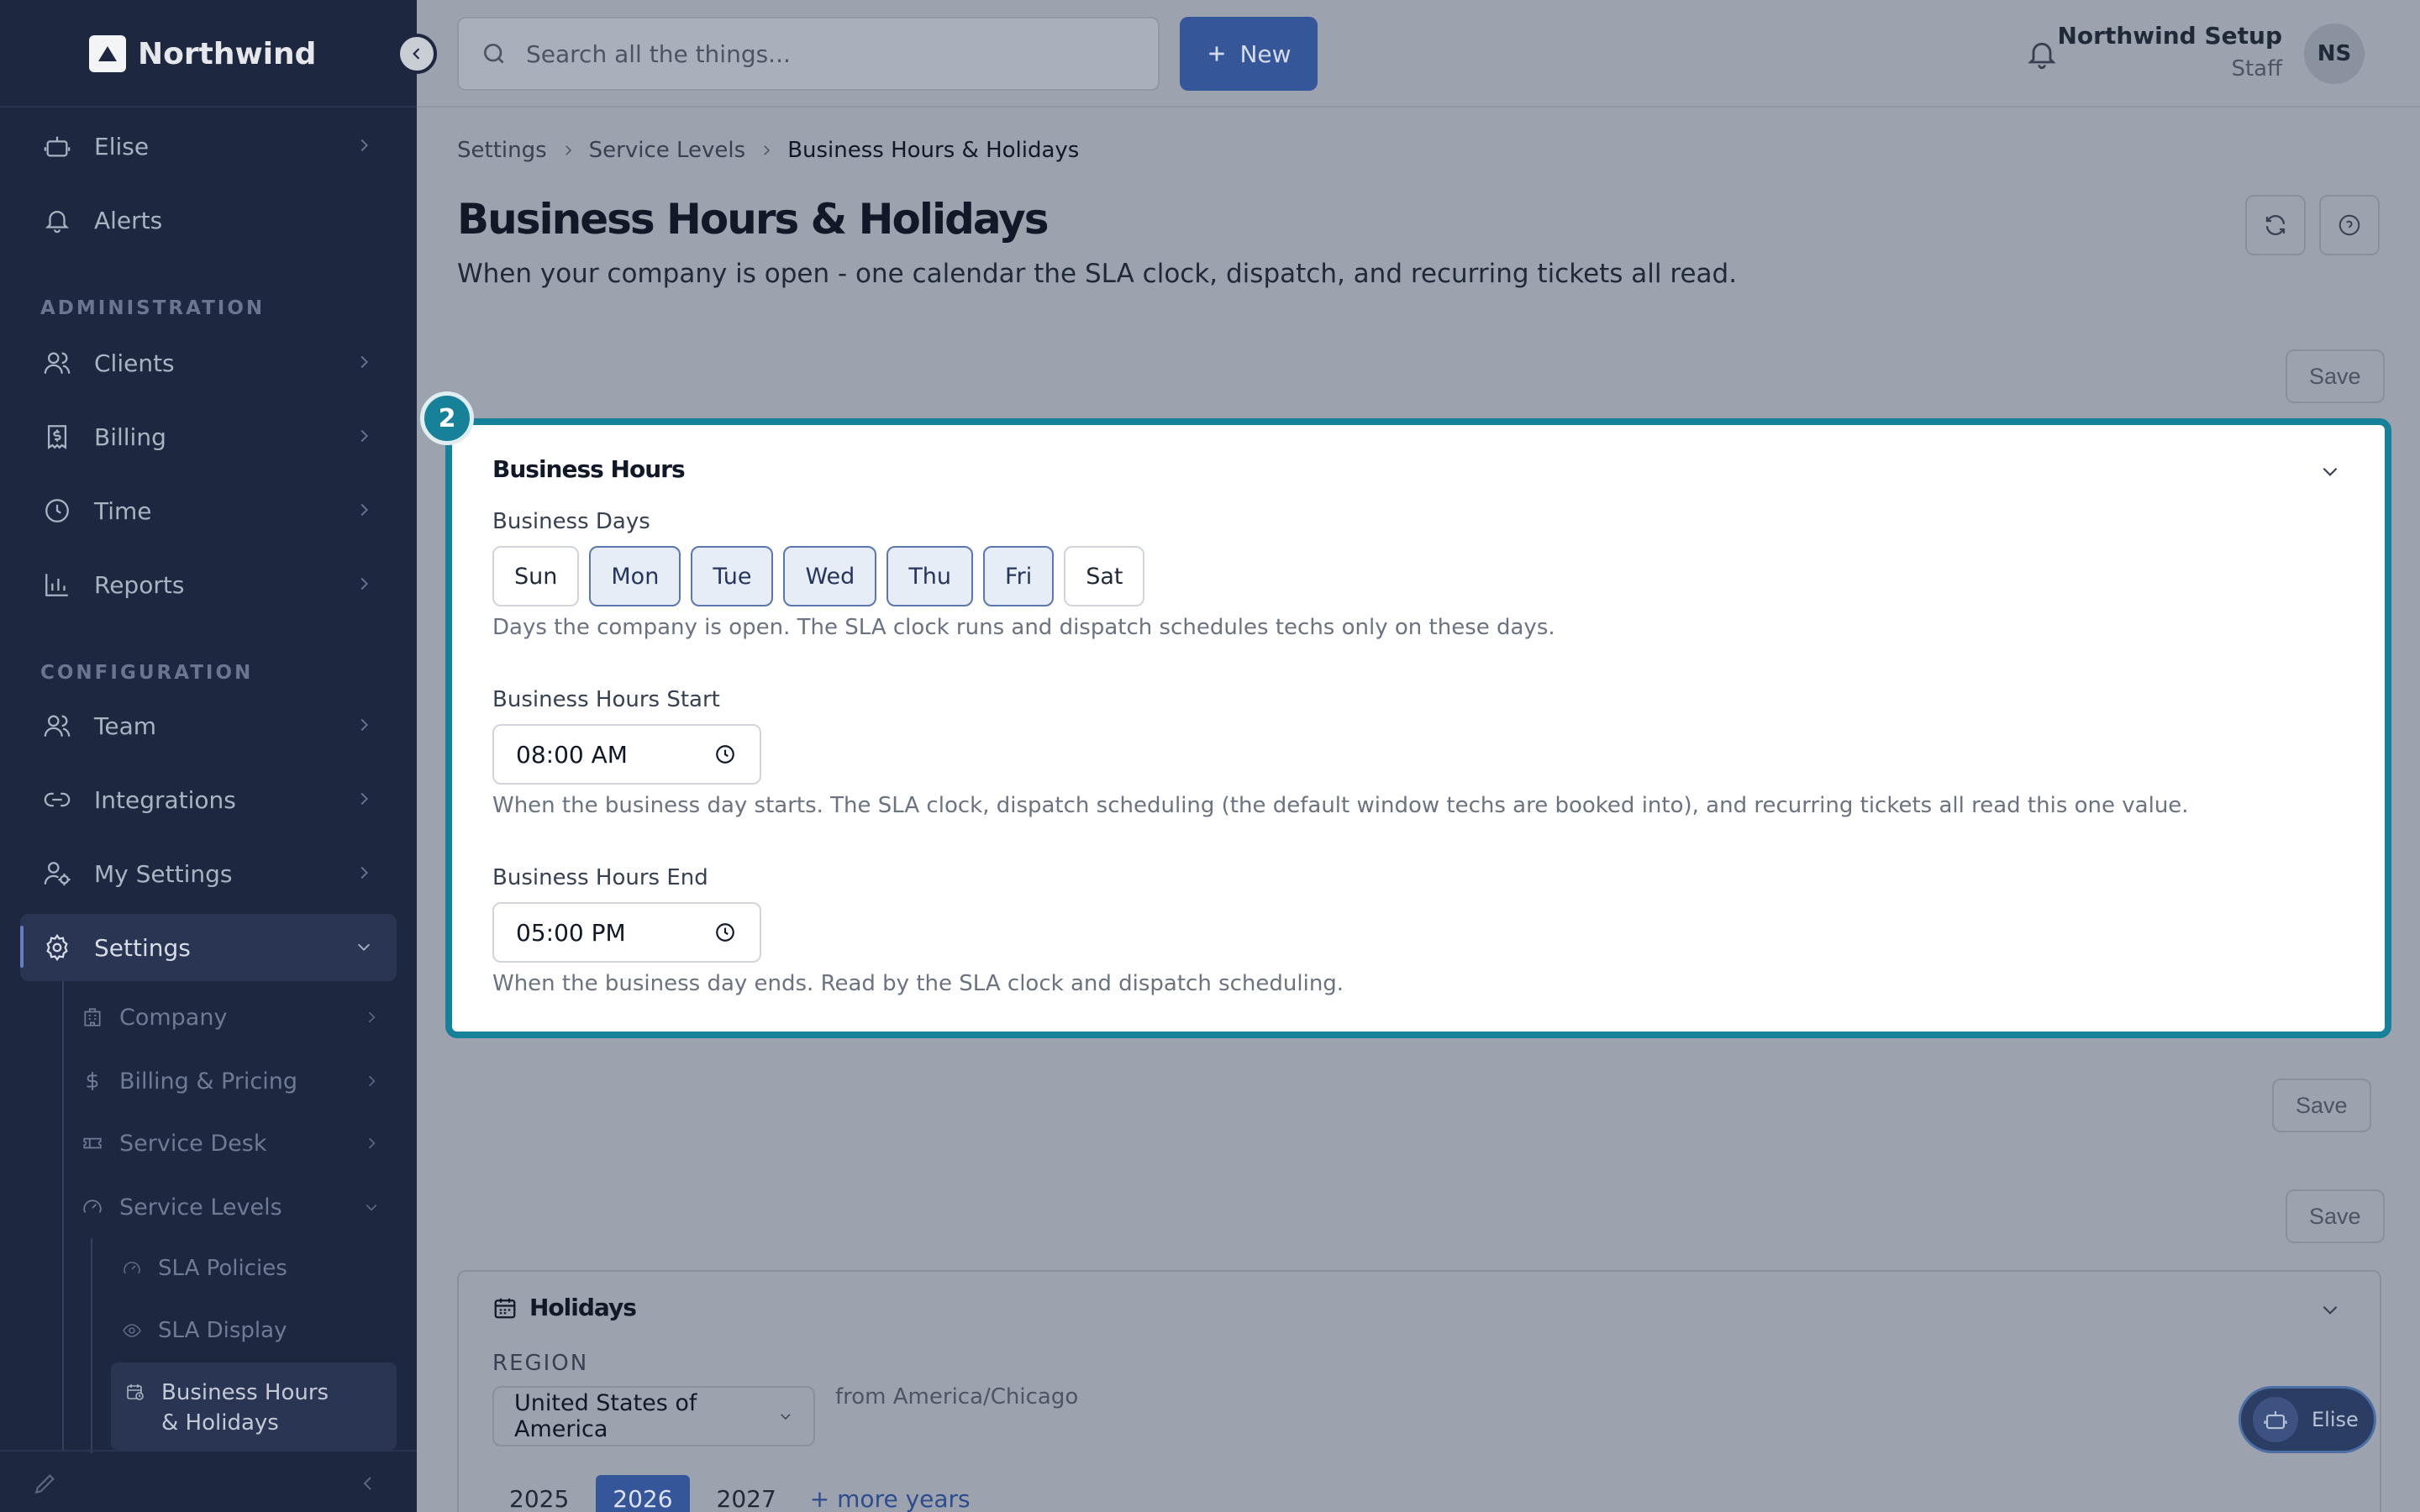  What do you see at coordinates (589, 469) in the screenshot?
I see `business-hours-title: Business Hours` at bounding box center [589, 469].